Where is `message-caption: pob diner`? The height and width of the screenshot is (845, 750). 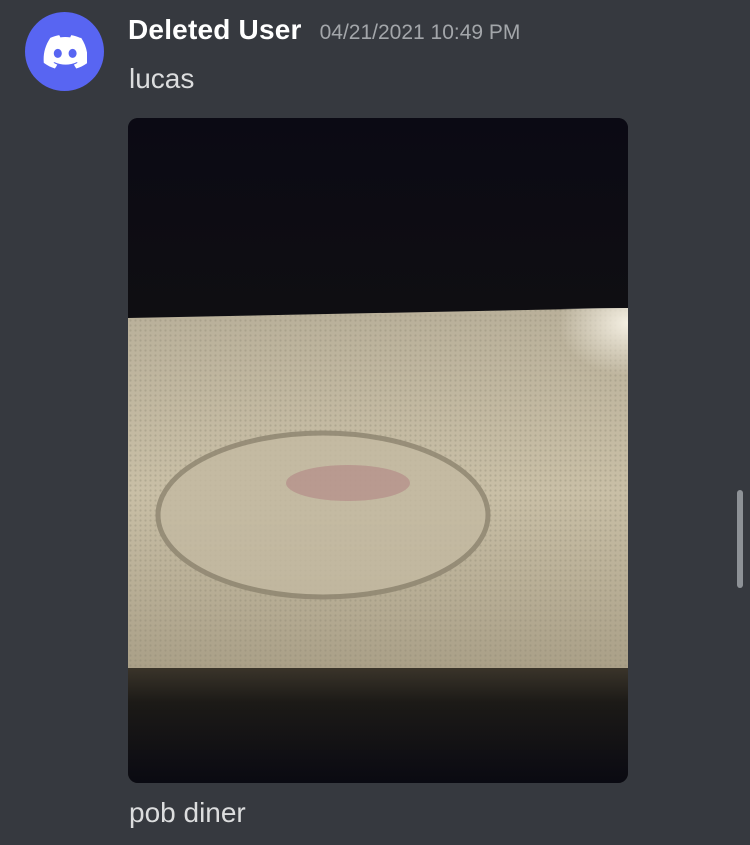 message-caption: pob diner is located at coordinates (187, 812).